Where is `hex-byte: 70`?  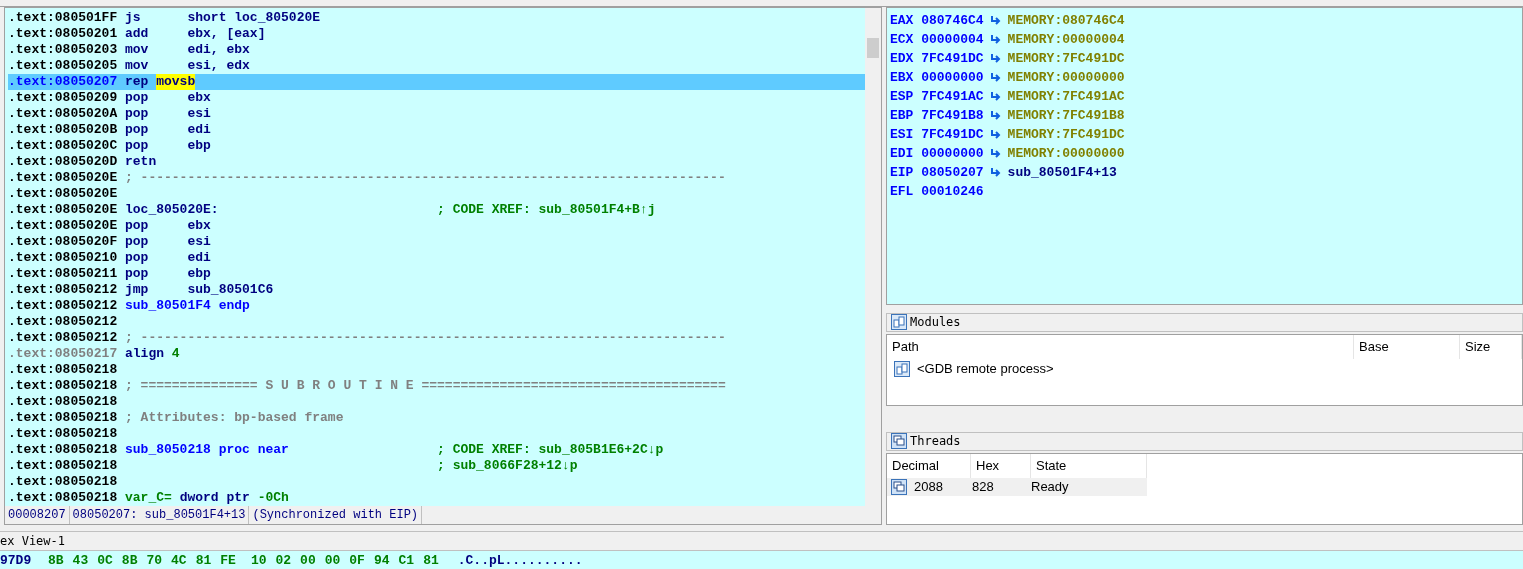
hex-byte: 70 is located at coordinates (154, 561).